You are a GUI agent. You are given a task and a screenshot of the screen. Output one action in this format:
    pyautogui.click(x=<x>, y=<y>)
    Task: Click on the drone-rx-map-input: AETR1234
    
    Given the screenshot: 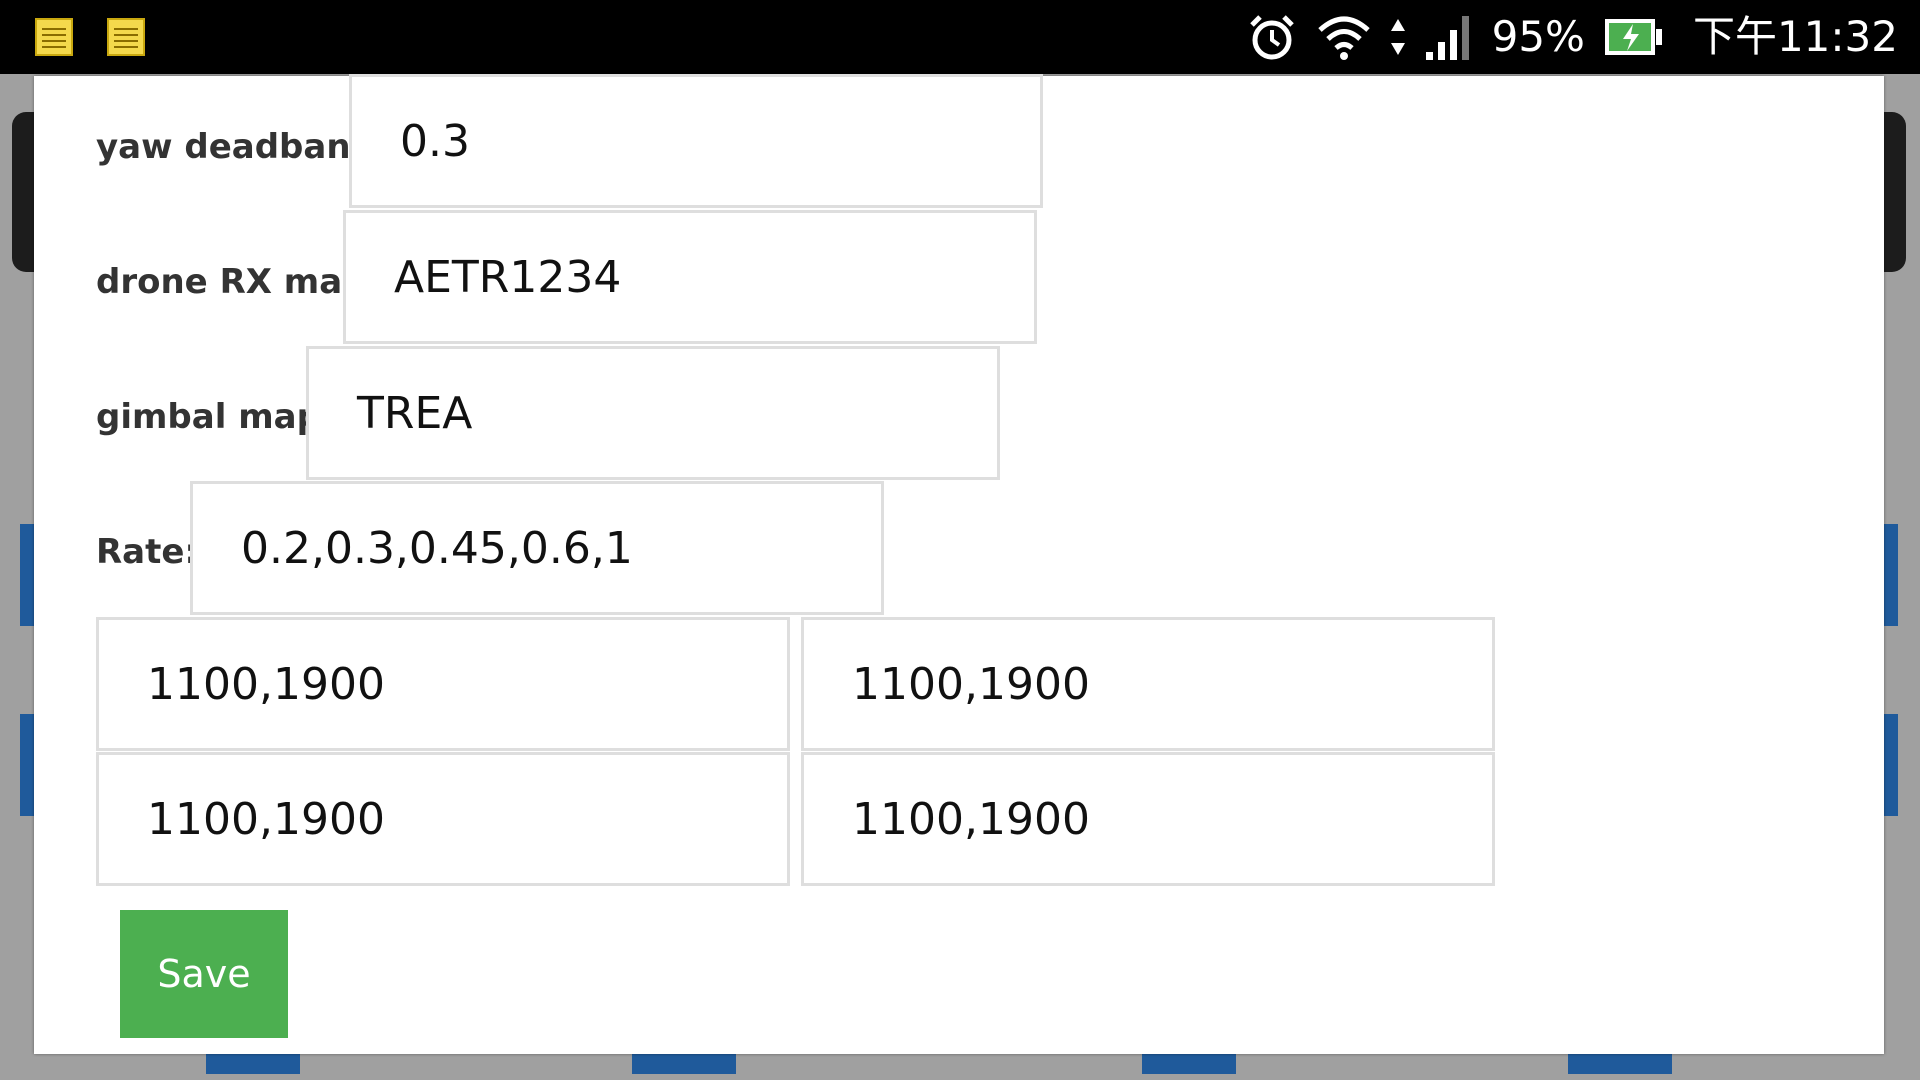 What is the action you would take?
    pyautogui.click(x=690, y=277)
    